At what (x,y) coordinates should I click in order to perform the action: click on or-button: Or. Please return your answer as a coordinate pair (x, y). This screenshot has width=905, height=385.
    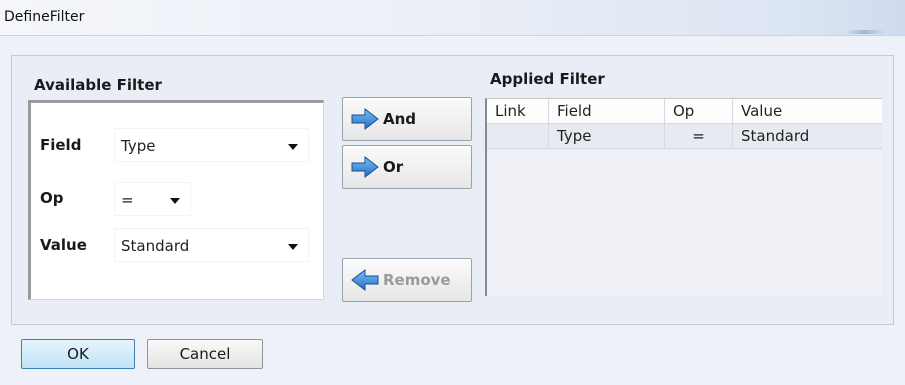
    Looking at the image, I should click on (407, 167).